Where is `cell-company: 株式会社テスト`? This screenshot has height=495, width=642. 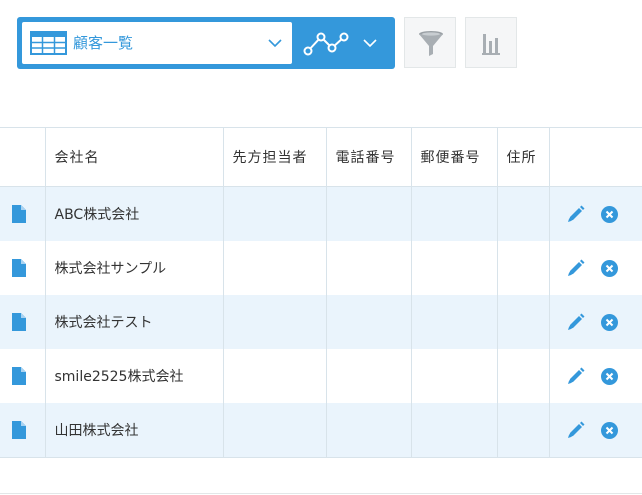 cell-company: 株式会社テスト is located at coordinates (133, 322).